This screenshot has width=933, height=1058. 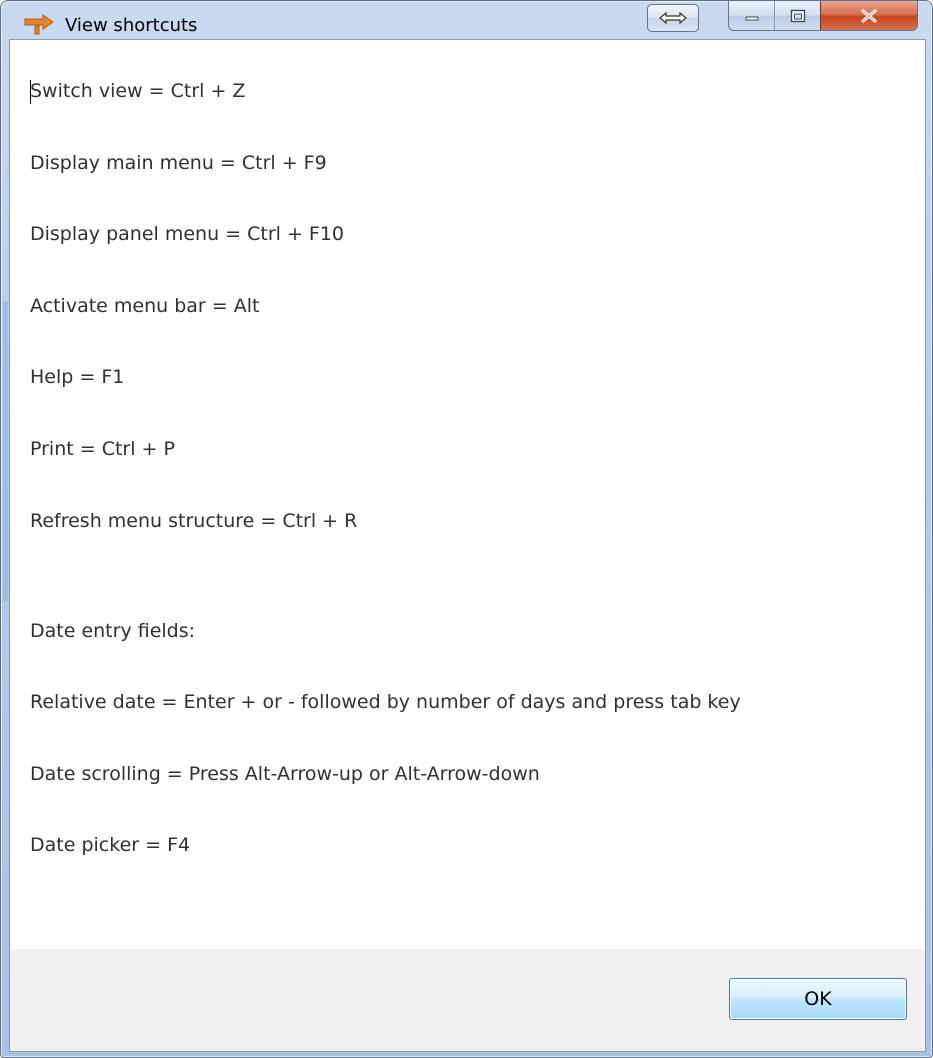 What do you see at coordinates (102, 449) in the screenshot?
I see `shortcut-line: Print = Ctrl + P` at bounding box center [102, 449].